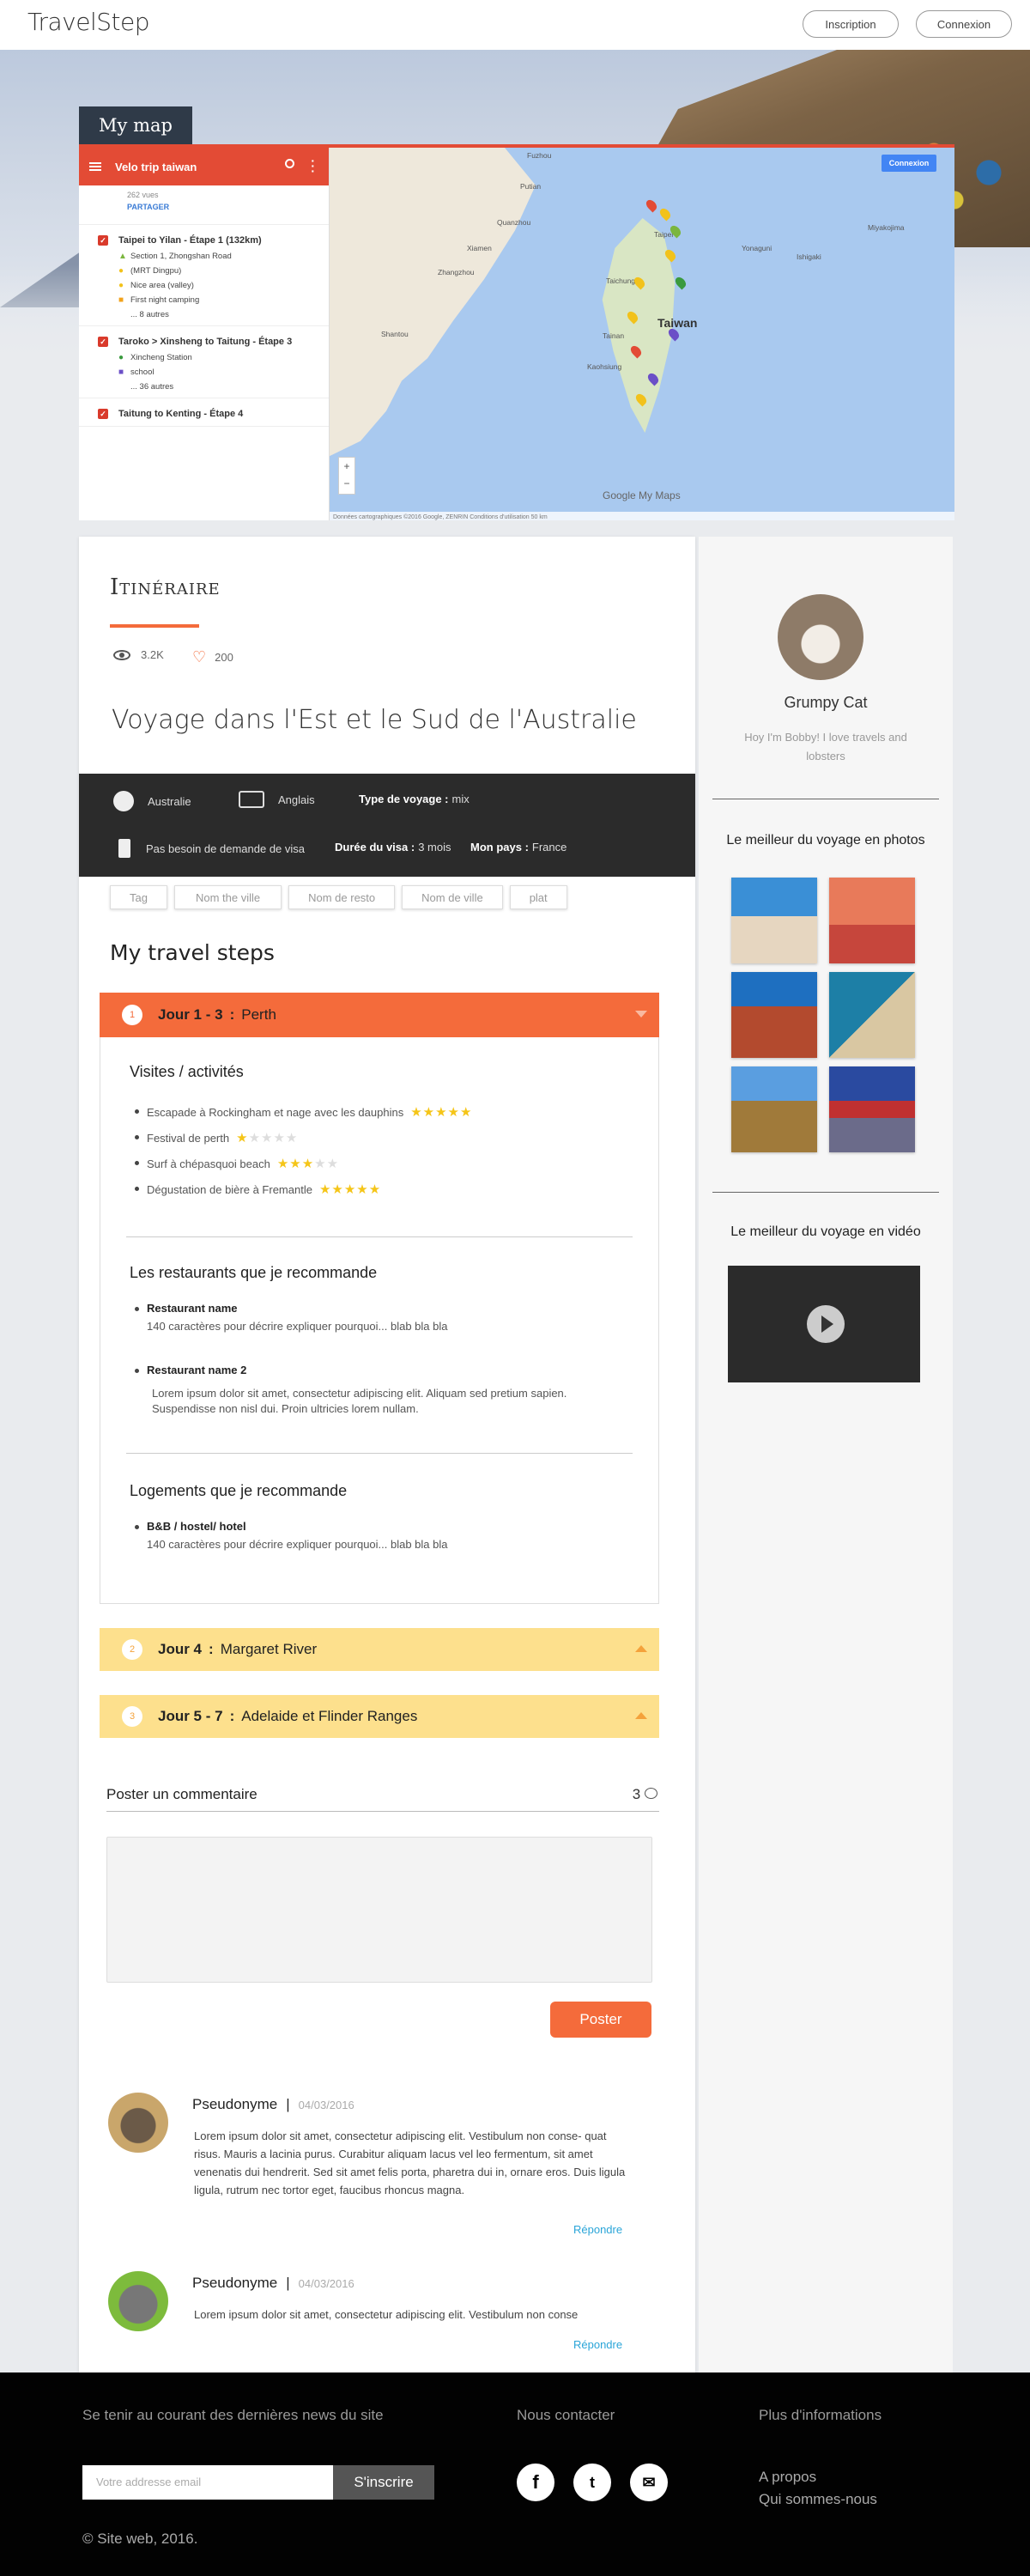 This screenshot has height=2576, width=1030. What do you see at coordinates (180, 1649) in the screenshot?
I see `step-days: Jour 4` at bounding box center [180, 1649].